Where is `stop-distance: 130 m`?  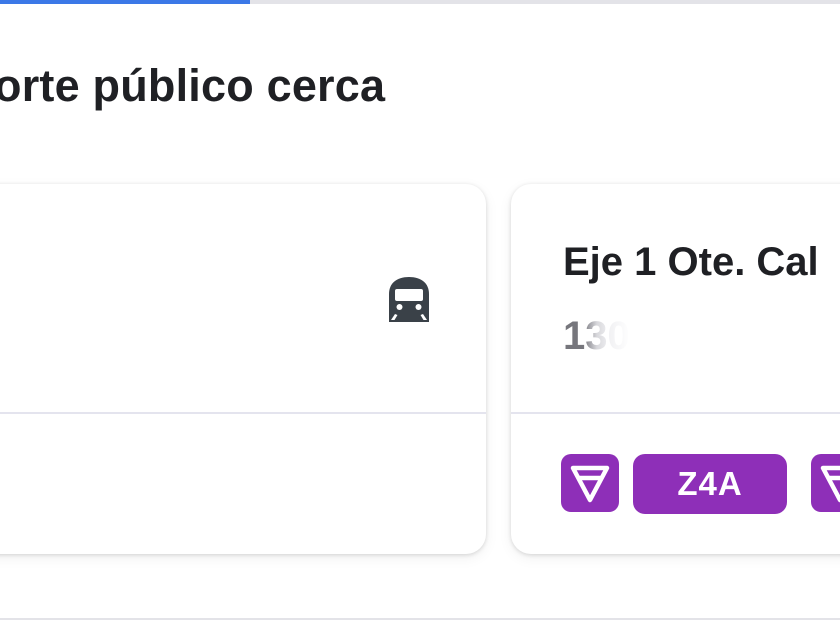
stop-distance: 130 m is located at coordinates (620, 336).